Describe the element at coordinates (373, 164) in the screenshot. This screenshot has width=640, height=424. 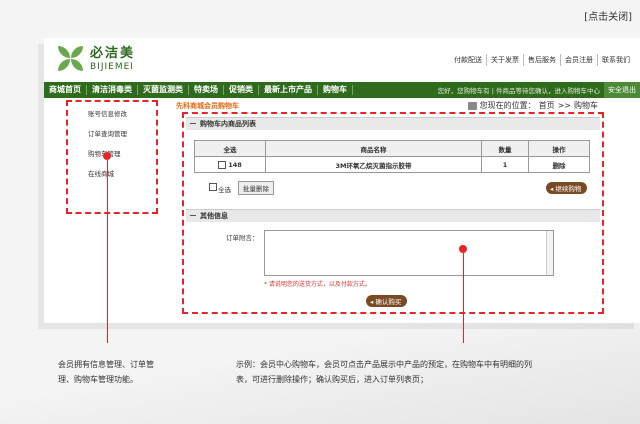
I see `row-product-name: 3M环氧乙烷灭菌指示胶带` at that location.